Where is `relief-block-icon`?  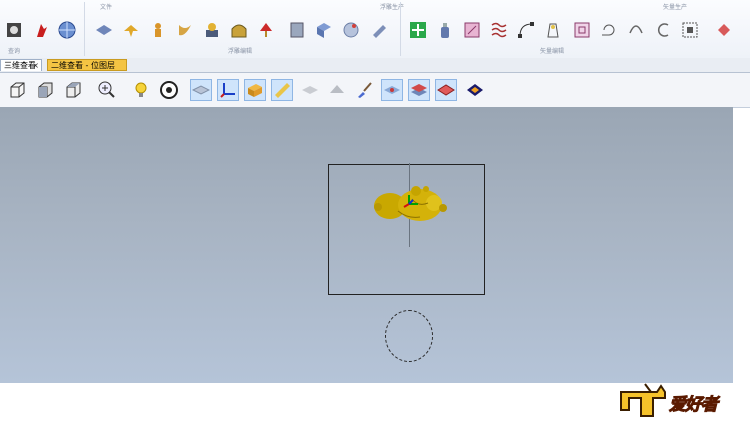 relief-block-icon is located at coordinates (255, 90).